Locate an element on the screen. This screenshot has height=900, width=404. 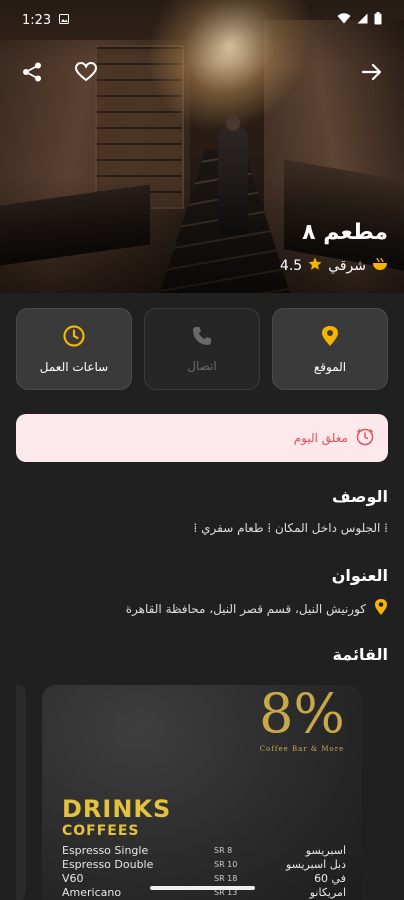
menu-item-ar: دبل اسبريسو is located at coordinates (315, 864).